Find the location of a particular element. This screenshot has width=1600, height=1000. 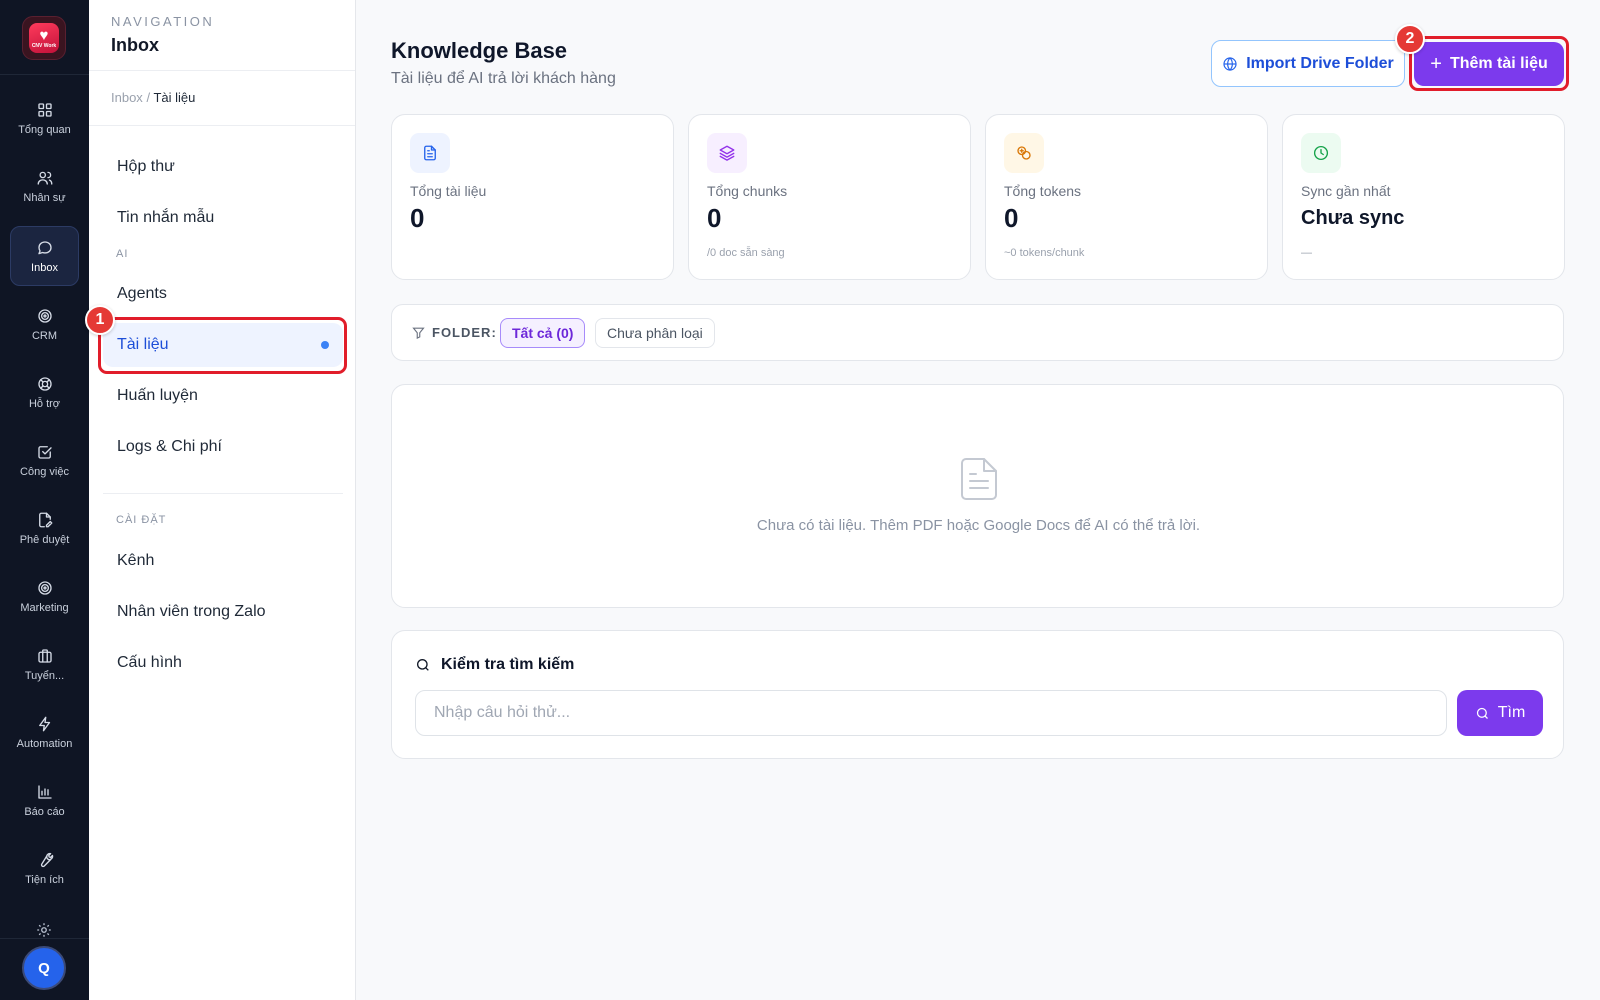

stat-note: — is located at coordinates (1306, 253).